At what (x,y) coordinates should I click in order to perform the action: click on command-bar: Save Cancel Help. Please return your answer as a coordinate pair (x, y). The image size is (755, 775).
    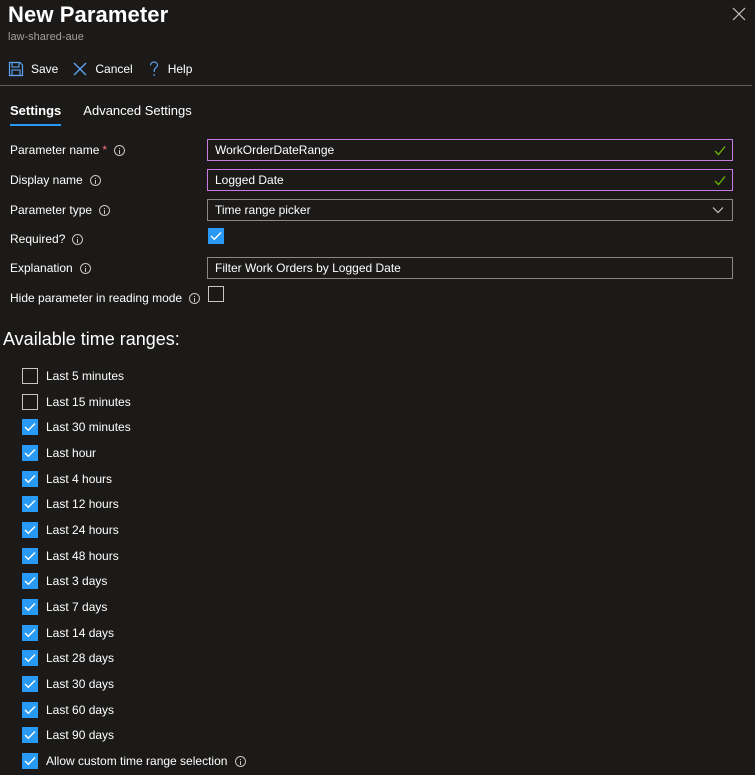
    Looking at the image, I should click on (107, 69).